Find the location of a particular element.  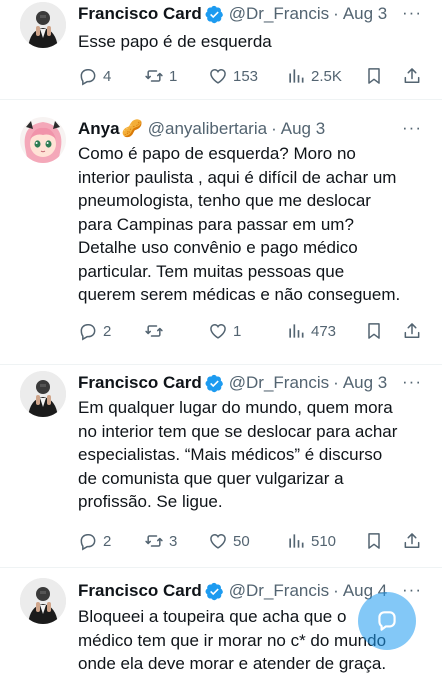

text-line: profissão. Se ligue. is located at coordinates (150, 501).